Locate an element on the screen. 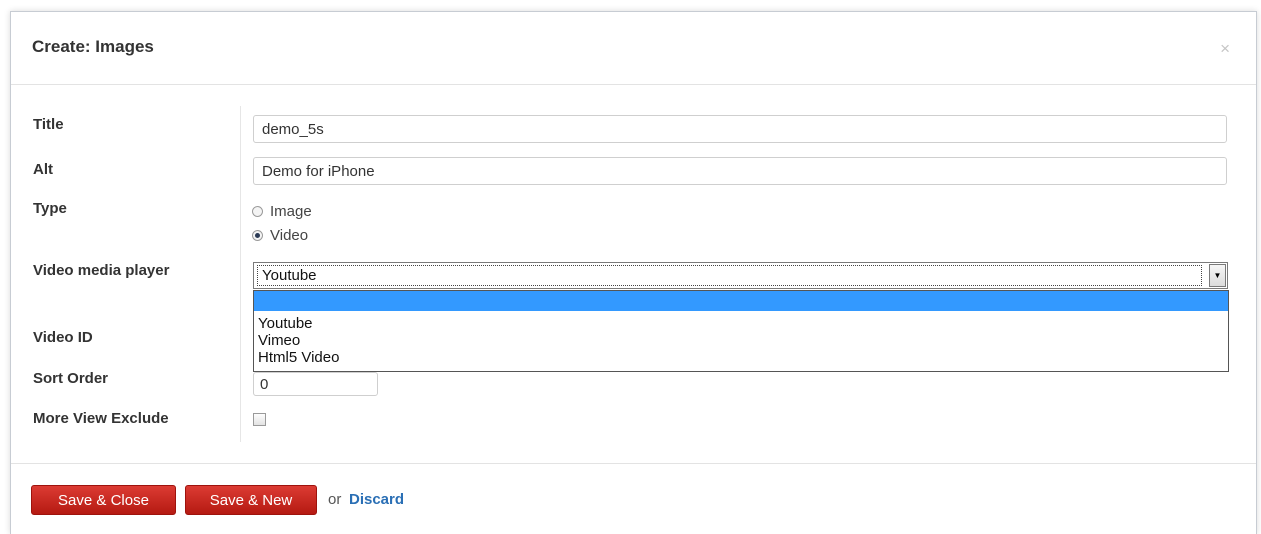 The height and width of the screenshot is (534, 1261). sort-order-input is located at coordinates (315, 384).